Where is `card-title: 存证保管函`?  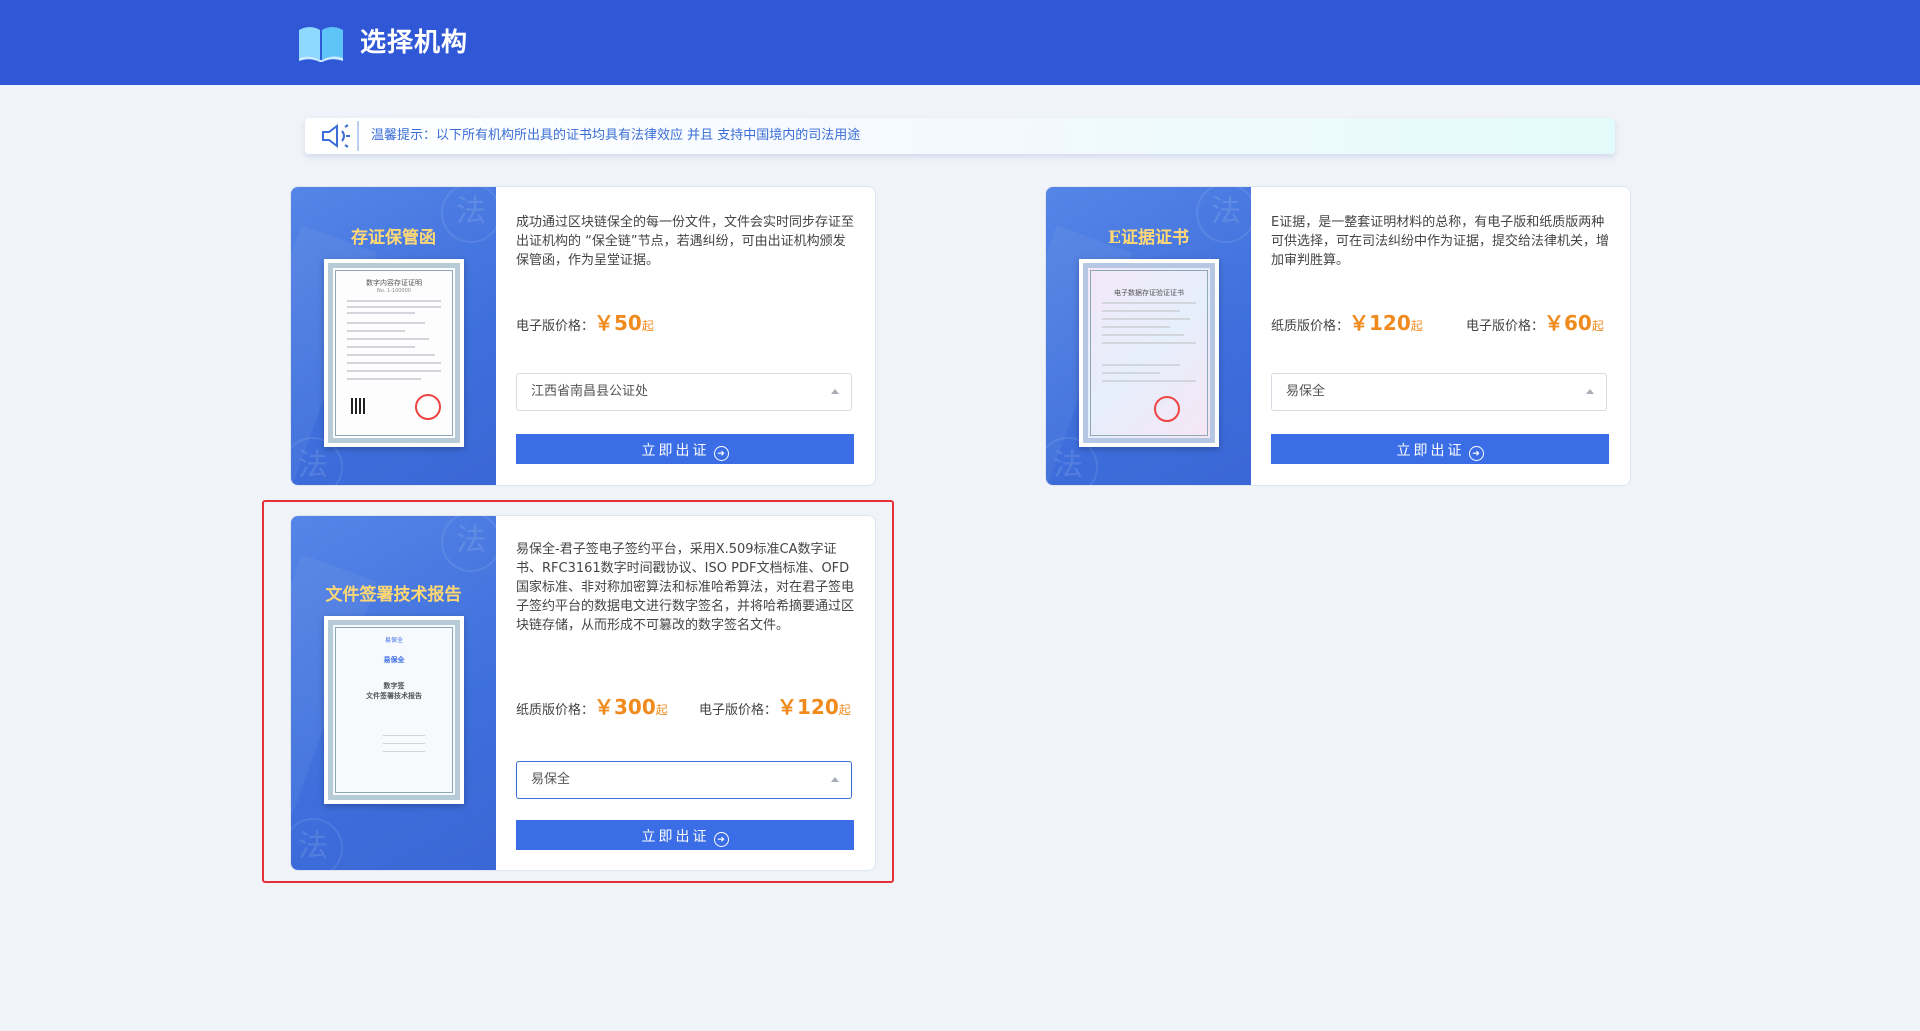
card-title: 存证保管函 is located at coordinates (393, 238).